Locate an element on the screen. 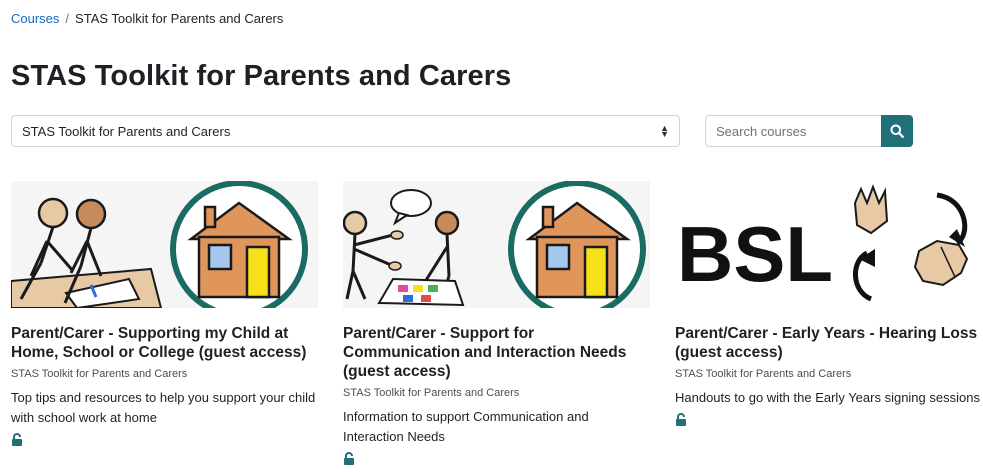  course-search is located at coordinates (809, 131).